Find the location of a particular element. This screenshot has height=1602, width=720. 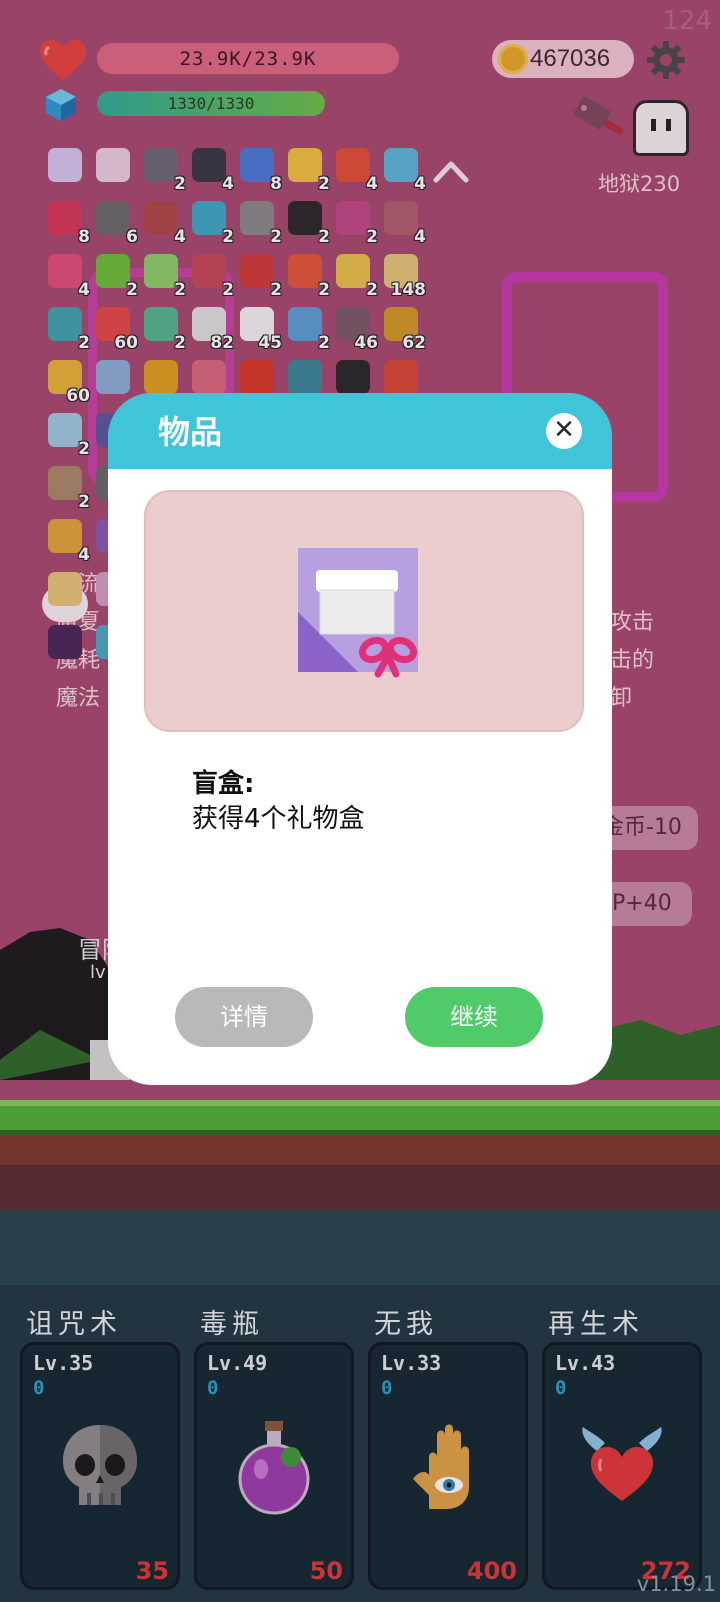

continue-button: 继续 is located at coordinates (474, 1017).